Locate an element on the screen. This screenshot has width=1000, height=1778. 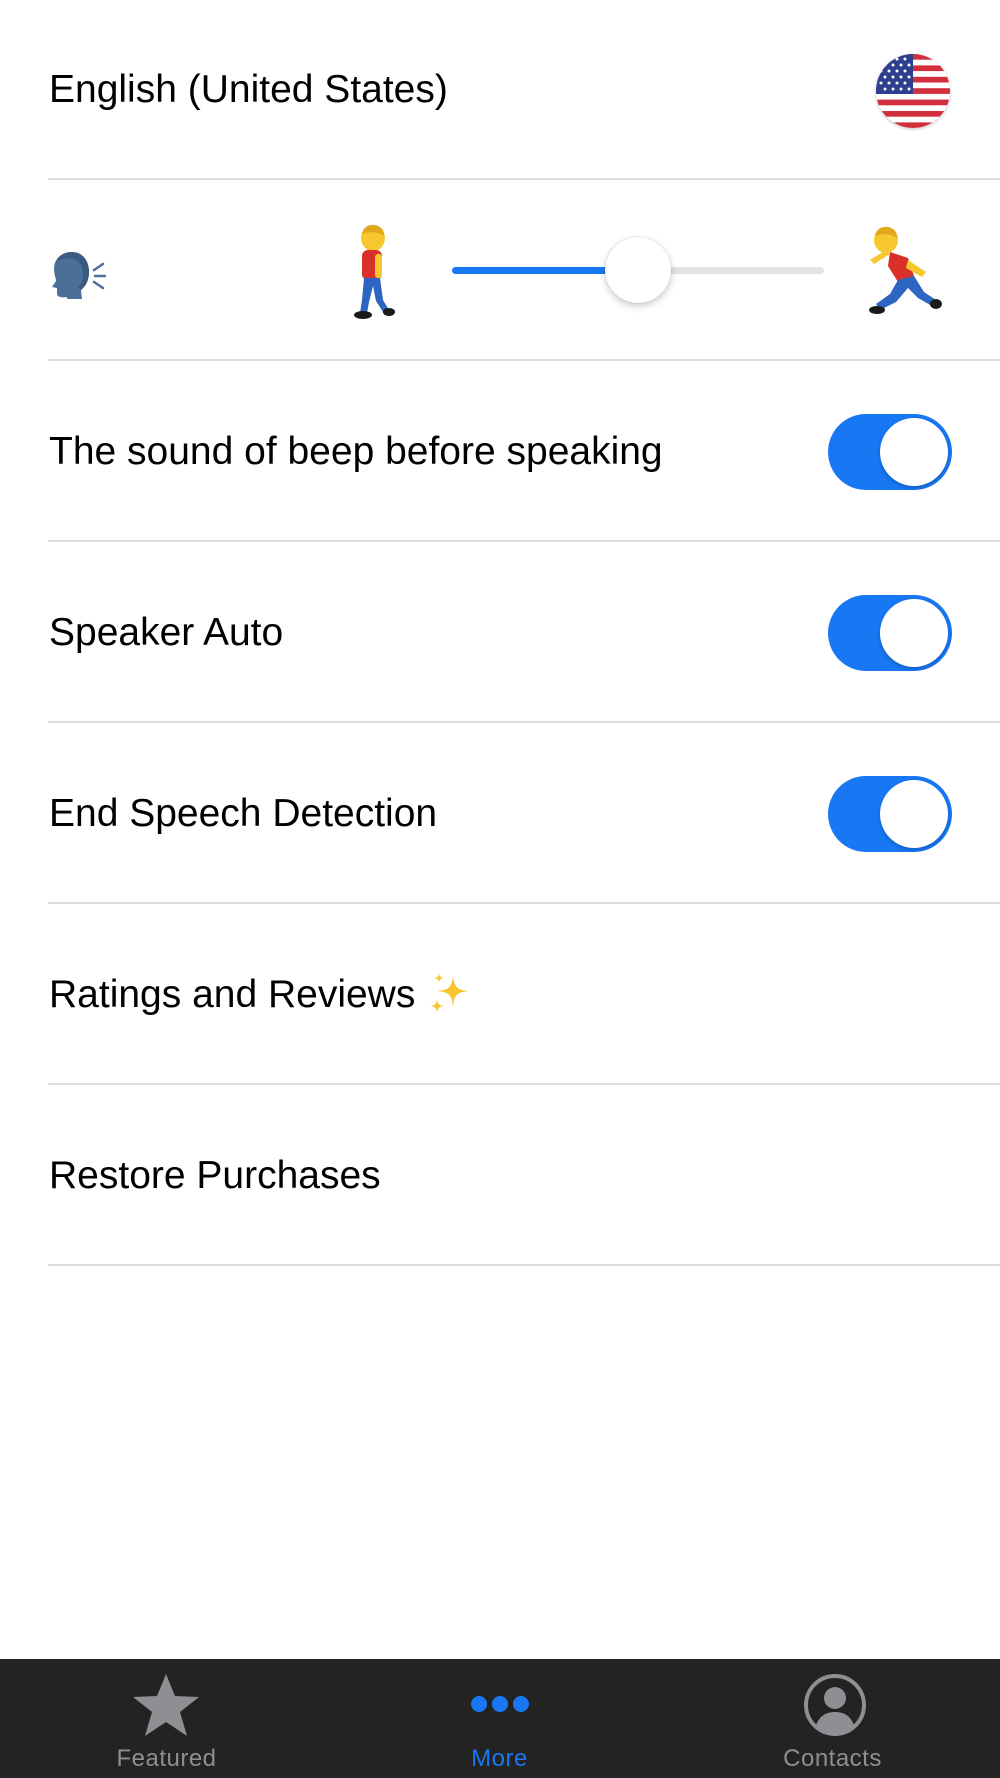
ratings-label-wrap: Ratings and Reviews is located at coordinates (262, 995).